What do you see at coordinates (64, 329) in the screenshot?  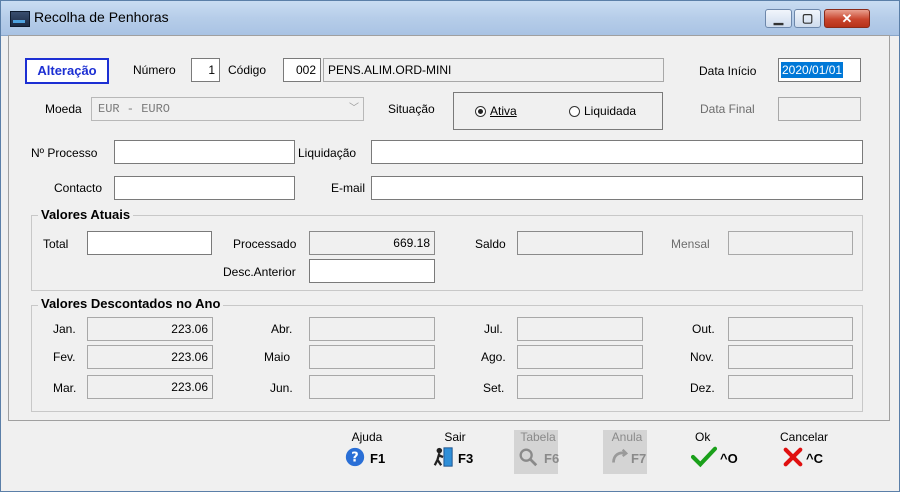 I see `month-label: Jan.` at bounding box center [64, 329].